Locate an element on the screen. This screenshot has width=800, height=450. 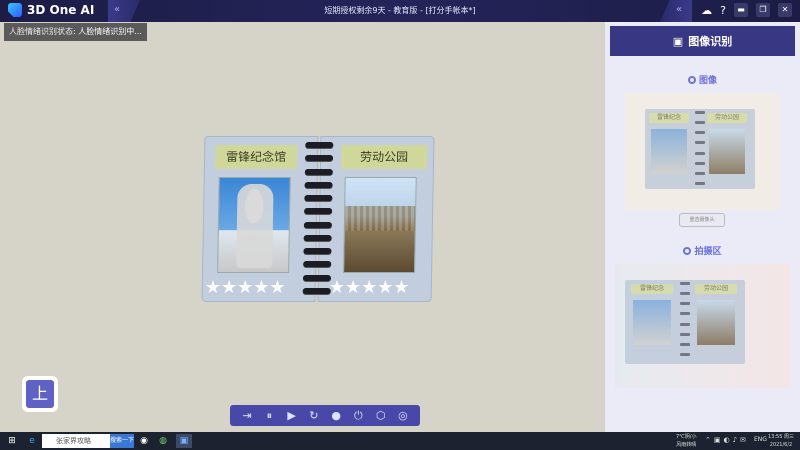
taskbar-search-input: 张家界攻略 is located at coordinates (76, 441).